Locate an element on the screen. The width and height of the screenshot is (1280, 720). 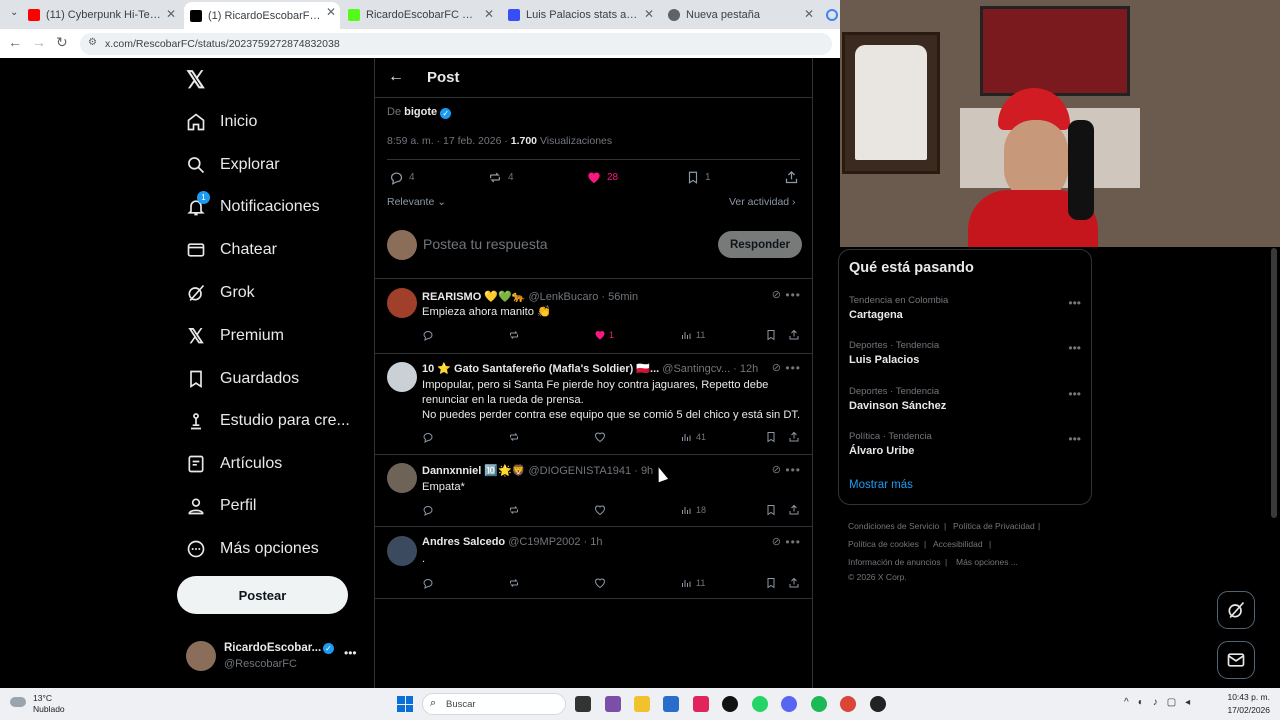
reply-author-name: REARISMO 💛💚🐆 is located at coordinates (473, 297).